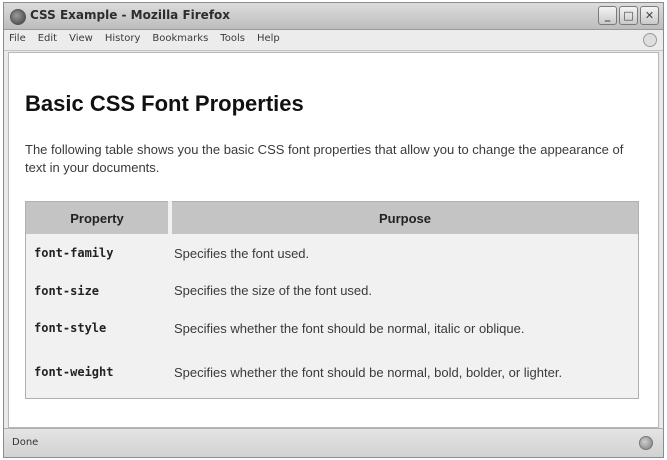  I want to click on minimize-button: _, so click(607, 15).